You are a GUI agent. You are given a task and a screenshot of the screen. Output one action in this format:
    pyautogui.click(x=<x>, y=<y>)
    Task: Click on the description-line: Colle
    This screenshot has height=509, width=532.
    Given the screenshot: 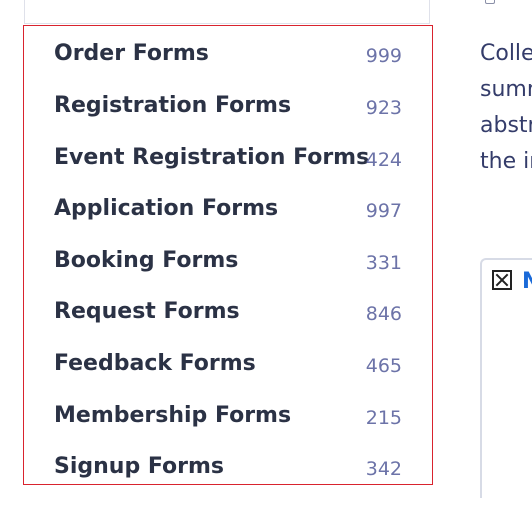 What is the action you would take?
    pyautogui.click(x=506, y=53)
    